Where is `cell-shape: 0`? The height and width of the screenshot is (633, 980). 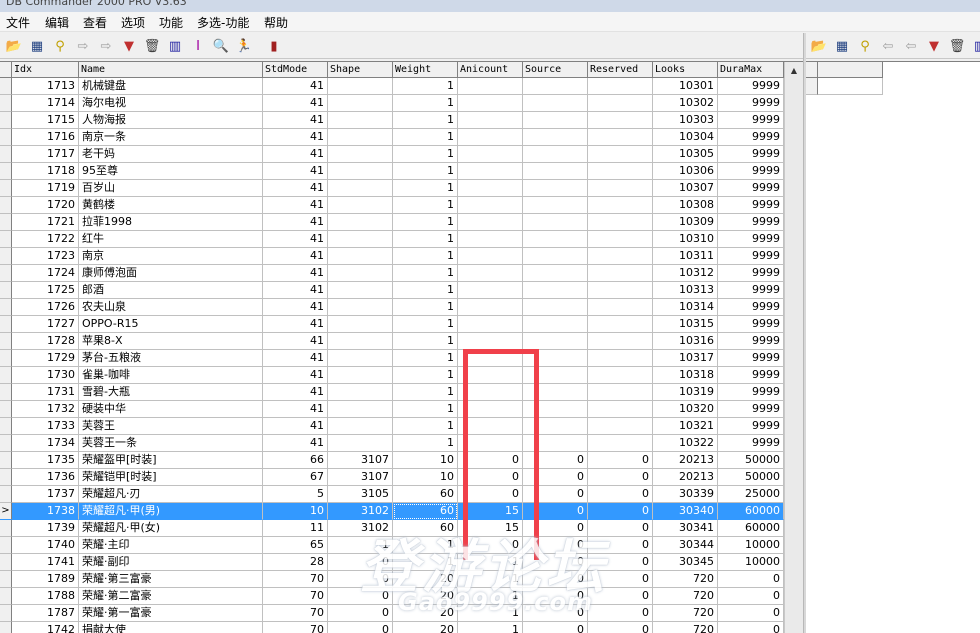 cell-shape: 0 is located at coordinates (360, 627).